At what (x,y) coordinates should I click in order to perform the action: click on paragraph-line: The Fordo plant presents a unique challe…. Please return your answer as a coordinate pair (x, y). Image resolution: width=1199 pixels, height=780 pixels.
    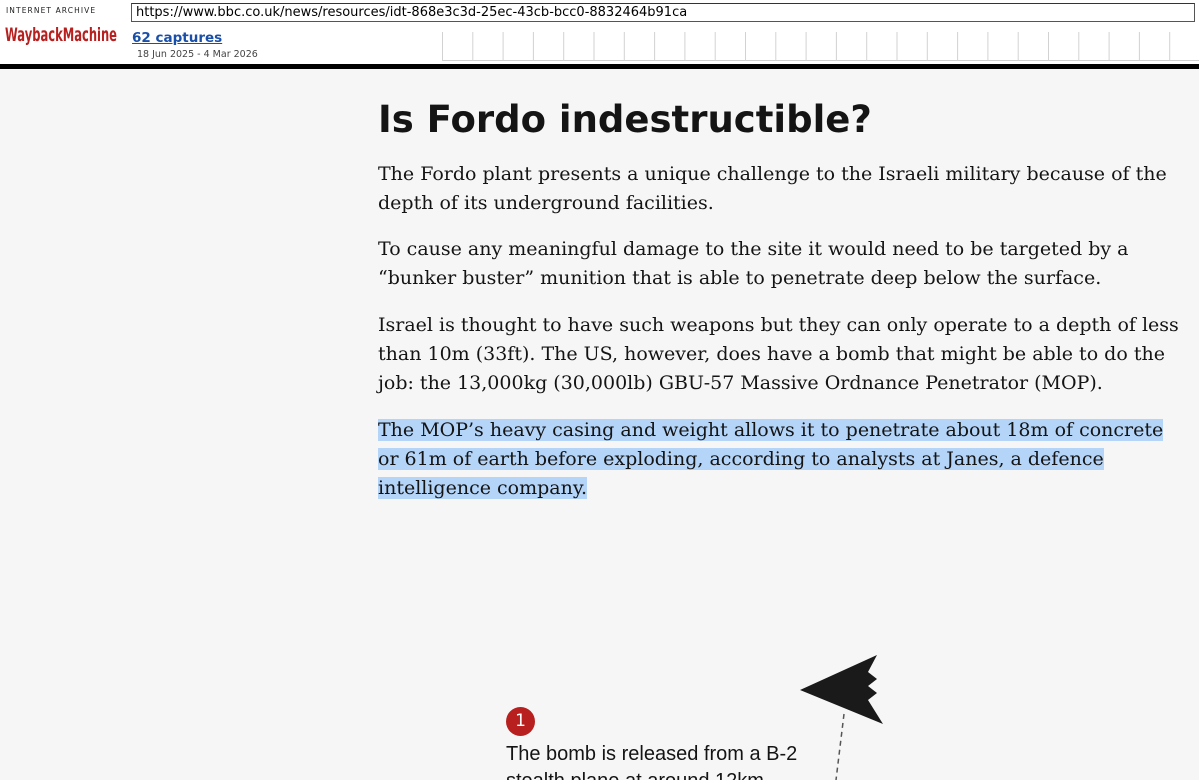
    Looking at the image, I should click on (772, 174).